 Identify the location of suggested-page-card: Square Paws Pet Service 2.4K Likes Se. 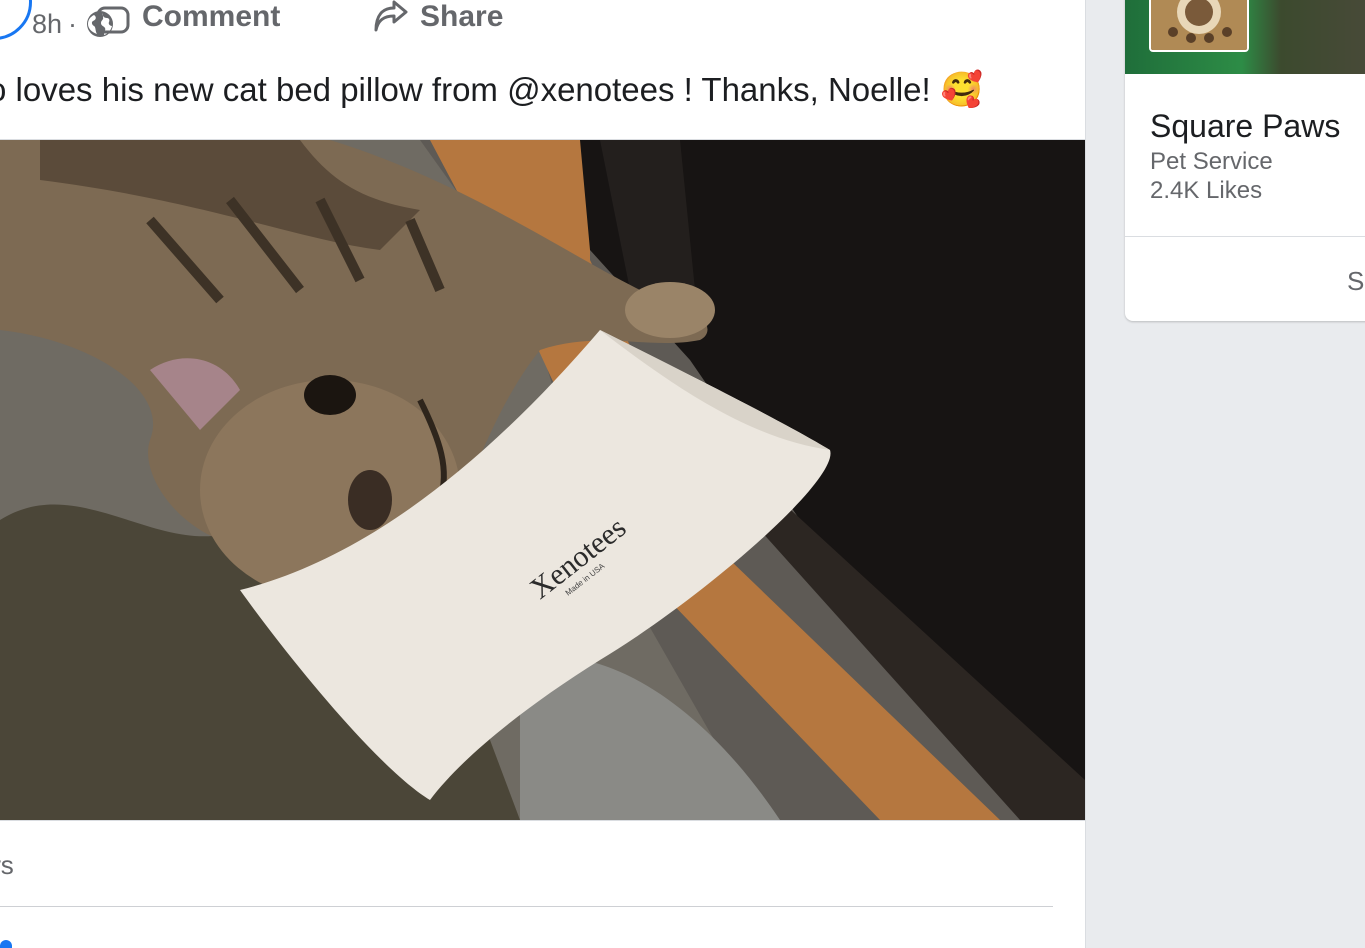
(1245, 160).